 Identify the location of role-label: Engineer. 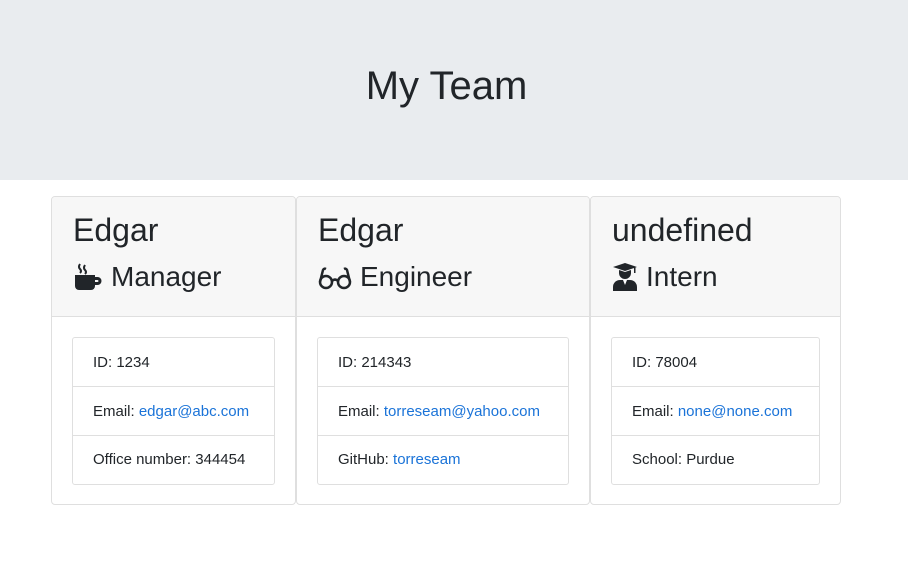
(416, 276).